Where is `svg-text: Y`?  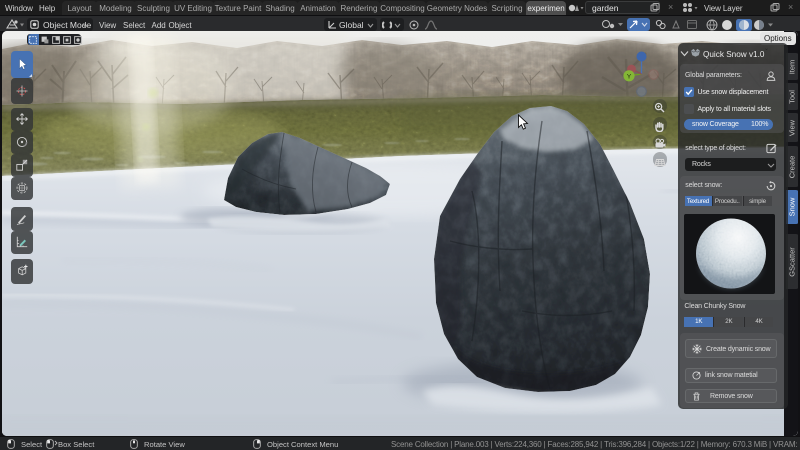
svg-text: Y is located at coordinates (629, 76).